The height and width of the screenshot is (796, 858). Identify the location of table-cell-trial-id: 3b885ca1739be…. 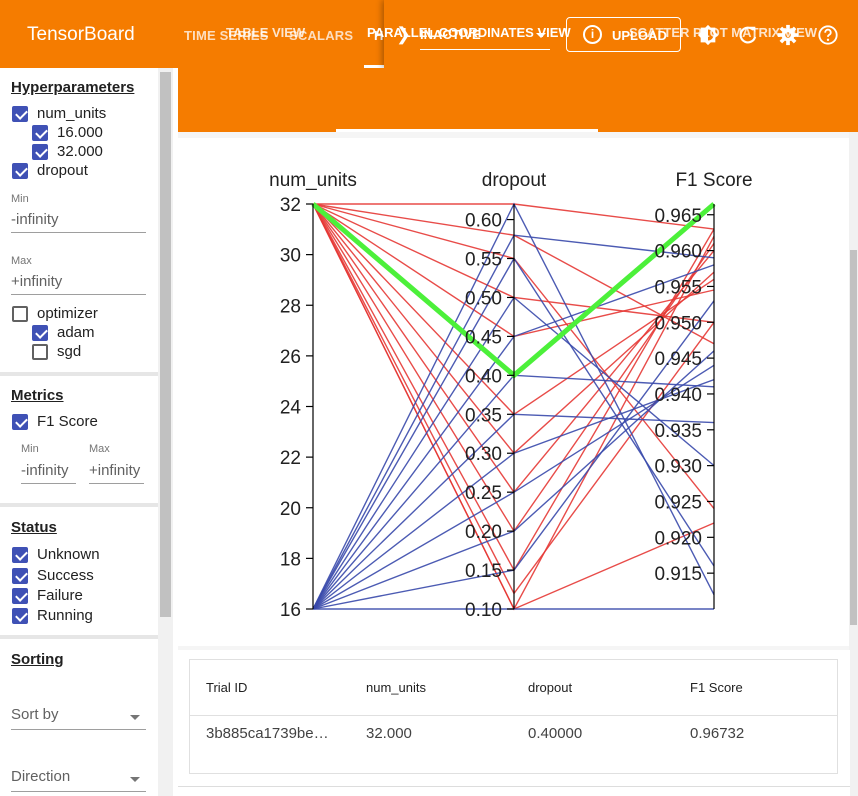
(267, 733).